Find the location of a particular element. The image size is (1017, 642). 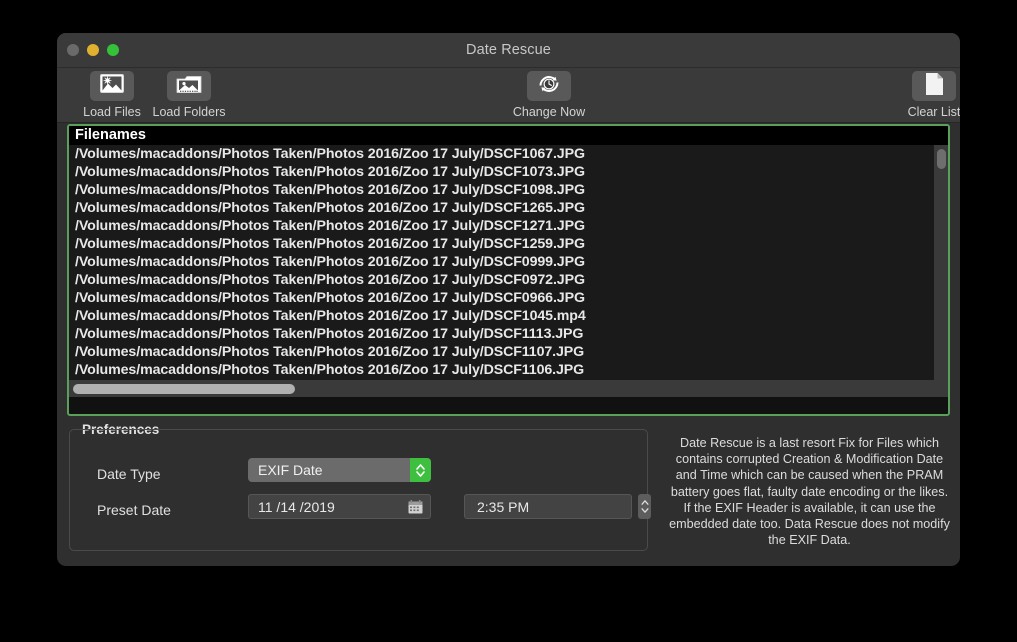

chevron-down-icon is located at coordinates (420, 473).